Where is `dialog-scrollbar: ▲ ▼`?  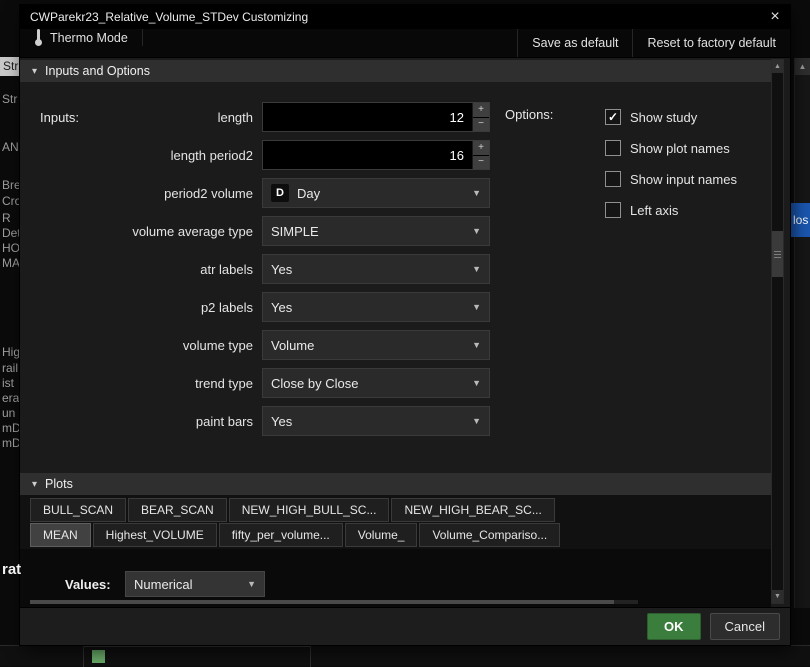 dialog-scrollbar: ▲ ▼ is located at coordinates (777, 331).